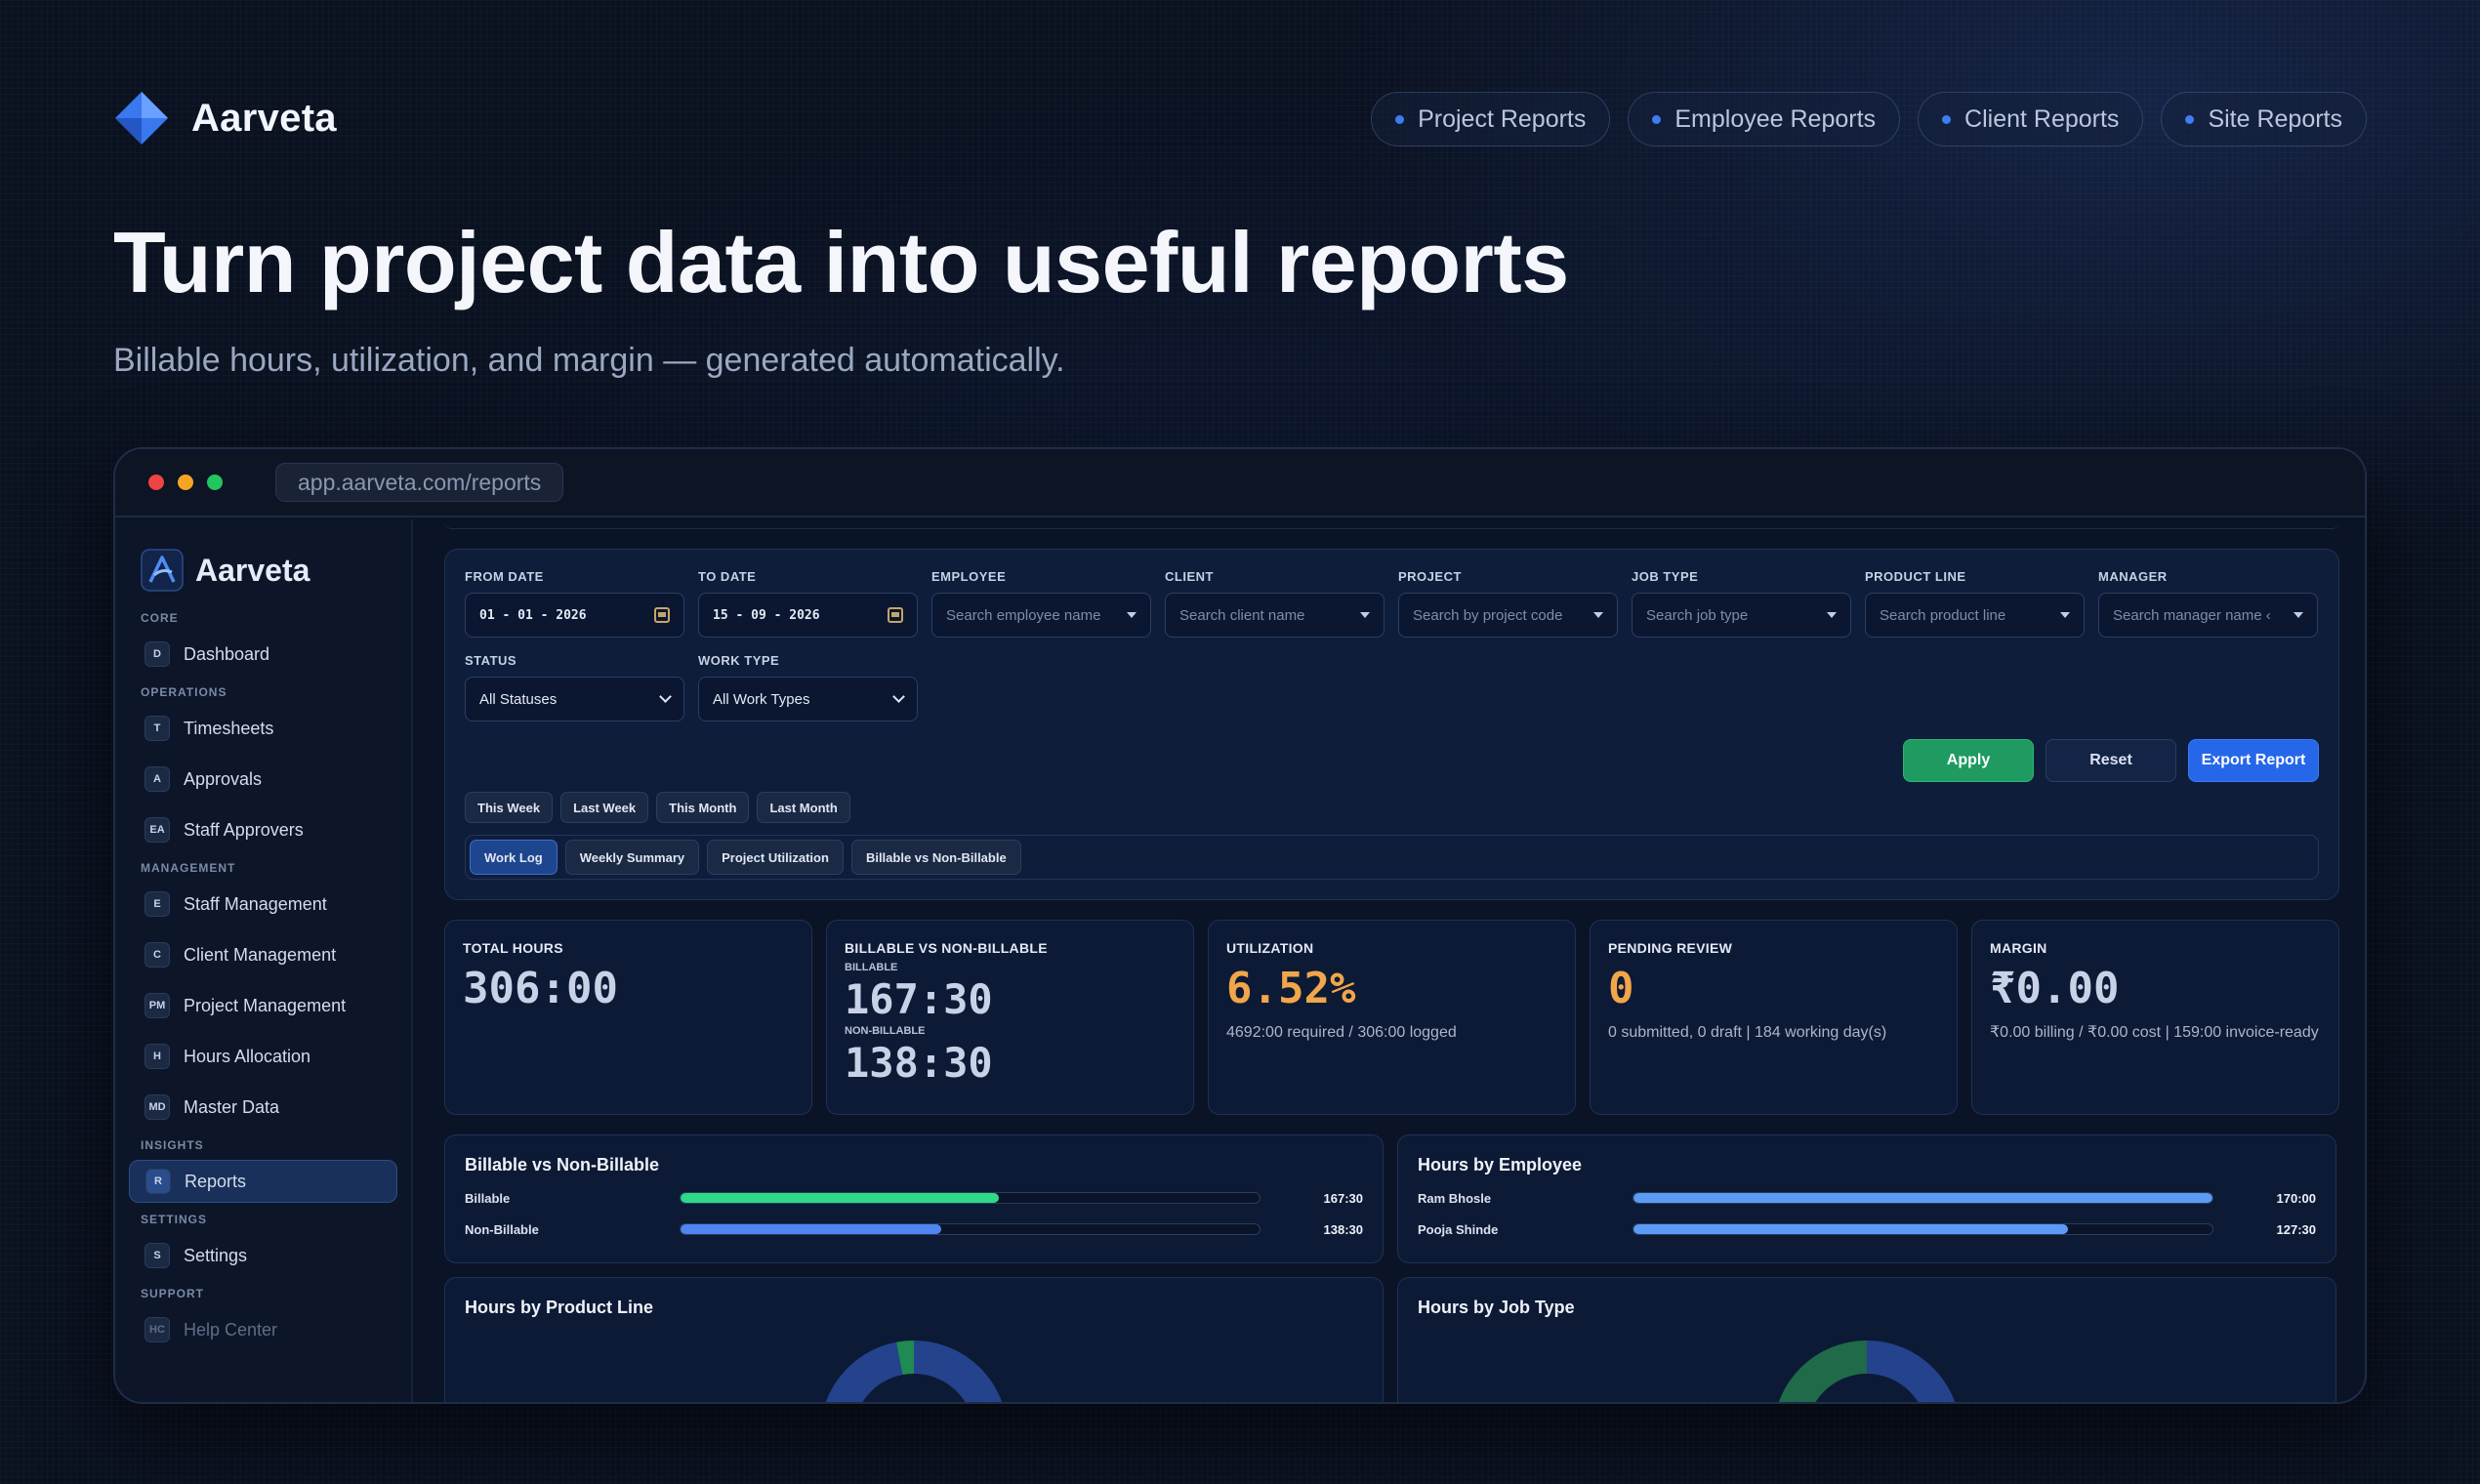 This screenshot has width=2480, height=1484. Describe the element at coordinates (223, 779) in the screenshot. I see `sidebar-item-label: Approvals` at that location.